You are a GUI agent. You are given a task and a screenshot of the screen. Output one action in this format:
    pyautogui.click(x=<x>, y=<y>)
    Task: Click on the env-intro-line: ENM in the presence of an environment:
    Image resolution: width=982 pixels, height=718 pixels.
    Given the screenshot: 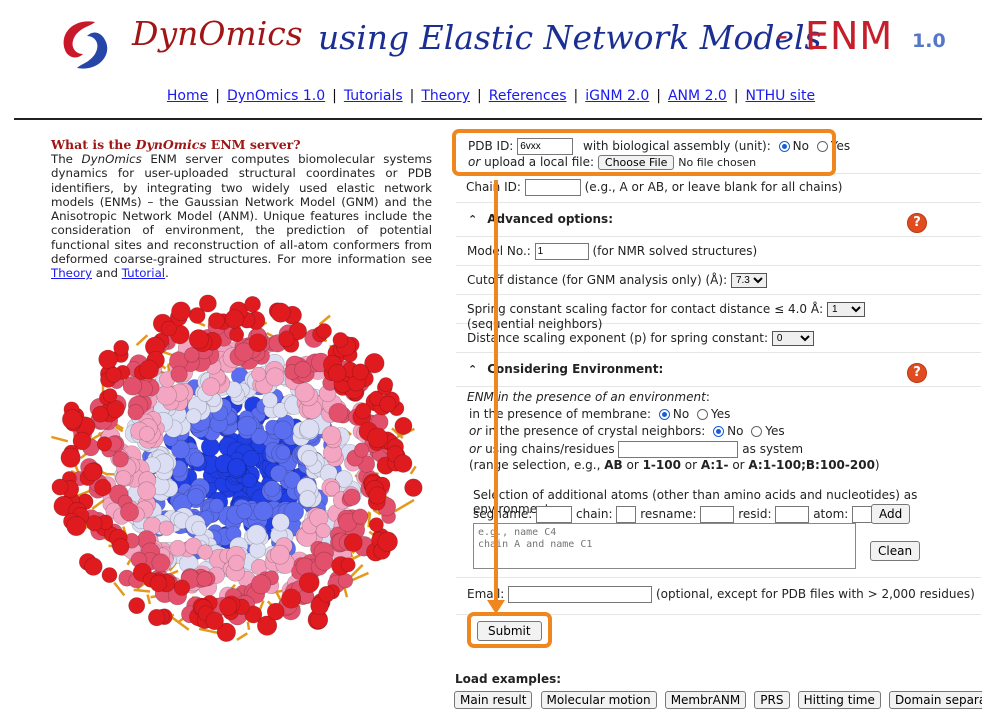 What is the action you would take?
    pyautogui.click(x=588, y=397)
    